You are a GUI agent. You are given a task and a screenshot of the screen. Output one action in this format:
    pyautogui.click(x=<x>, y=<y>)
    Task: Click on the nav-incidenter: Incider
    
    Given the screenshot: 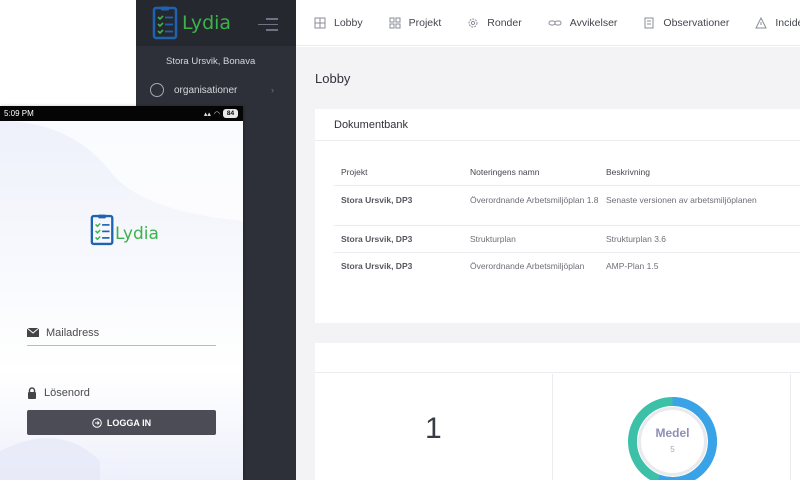 What is the action you would take?
    pyautogui.click(x=777, y=22)
    